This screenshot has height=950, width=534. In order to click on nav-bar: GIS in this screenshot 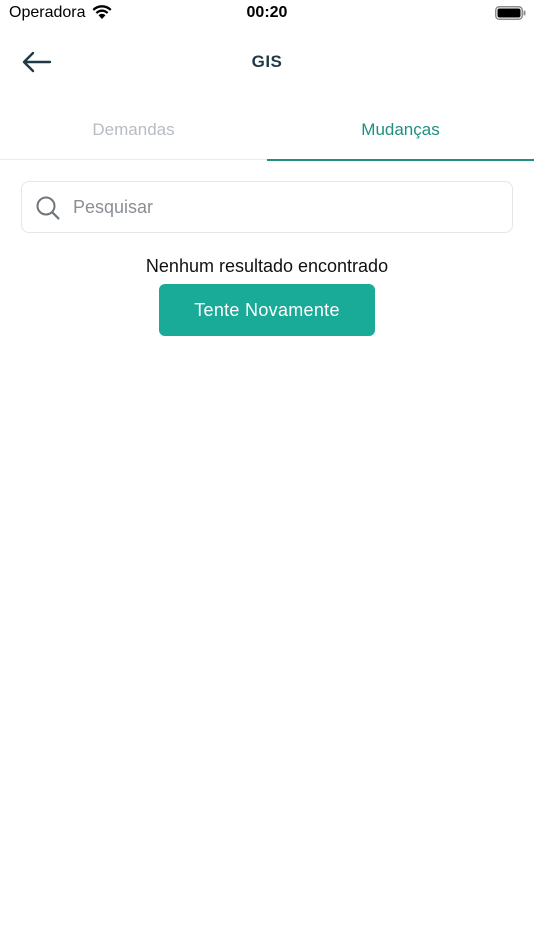, I will do `click(267, 62)`.